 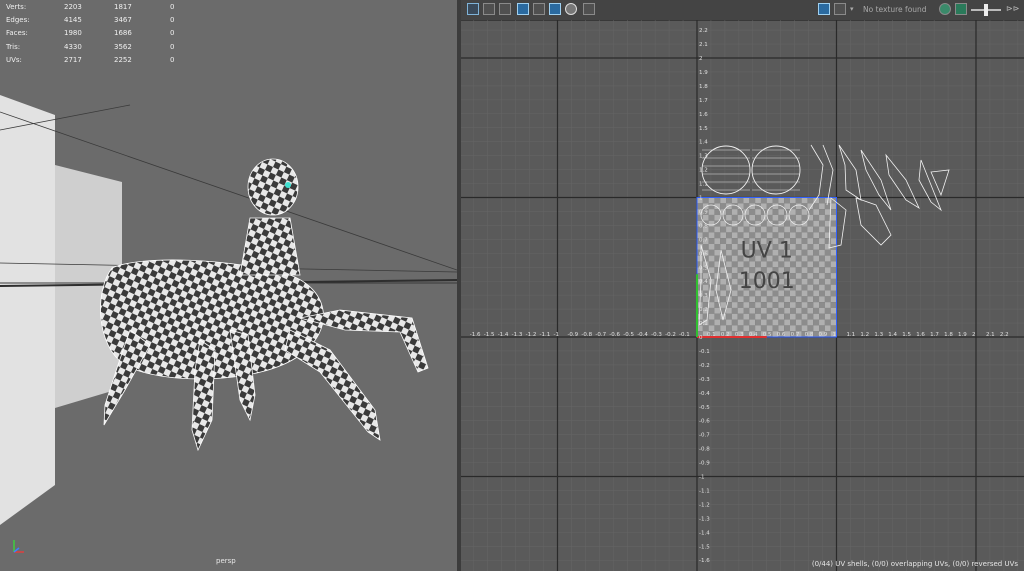 I want to click on u-tick-label: 1, so click(x=835, y=335).